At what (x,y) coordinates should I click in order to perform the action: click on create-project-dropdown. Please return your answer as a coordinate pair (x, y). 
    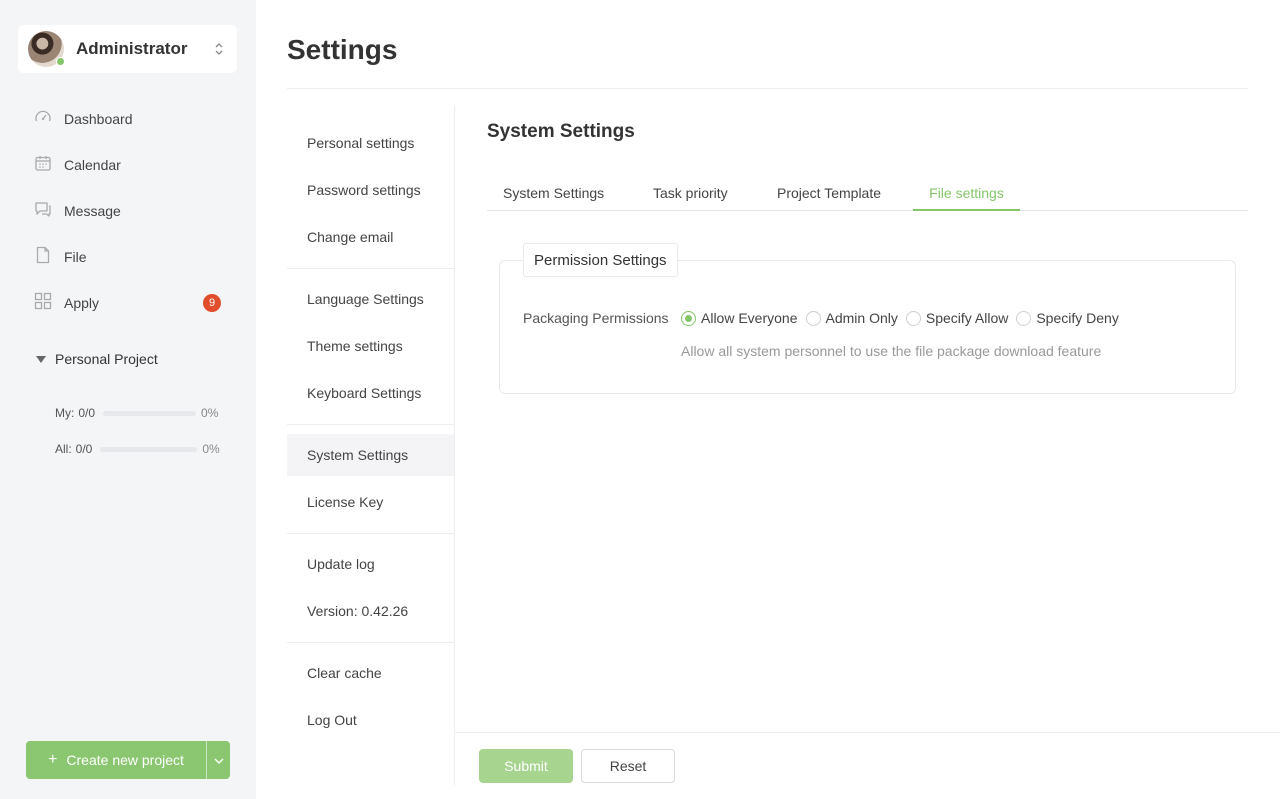
    Looking at the image, I should click on (218, 760).